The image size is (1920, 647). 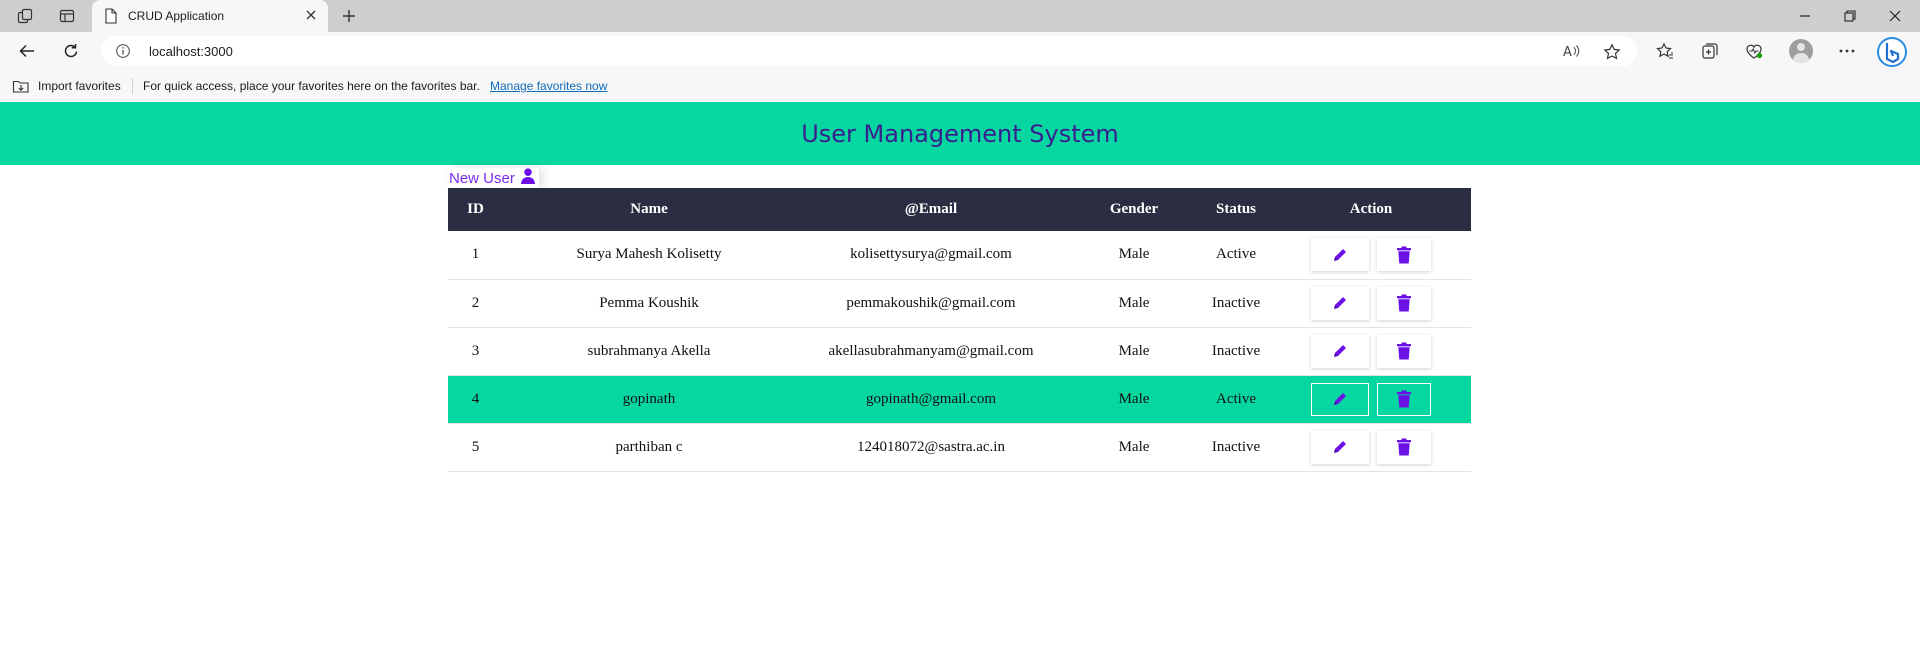 I want to click on address-bar: localhost:3000 A, so click(x=960, y=51).